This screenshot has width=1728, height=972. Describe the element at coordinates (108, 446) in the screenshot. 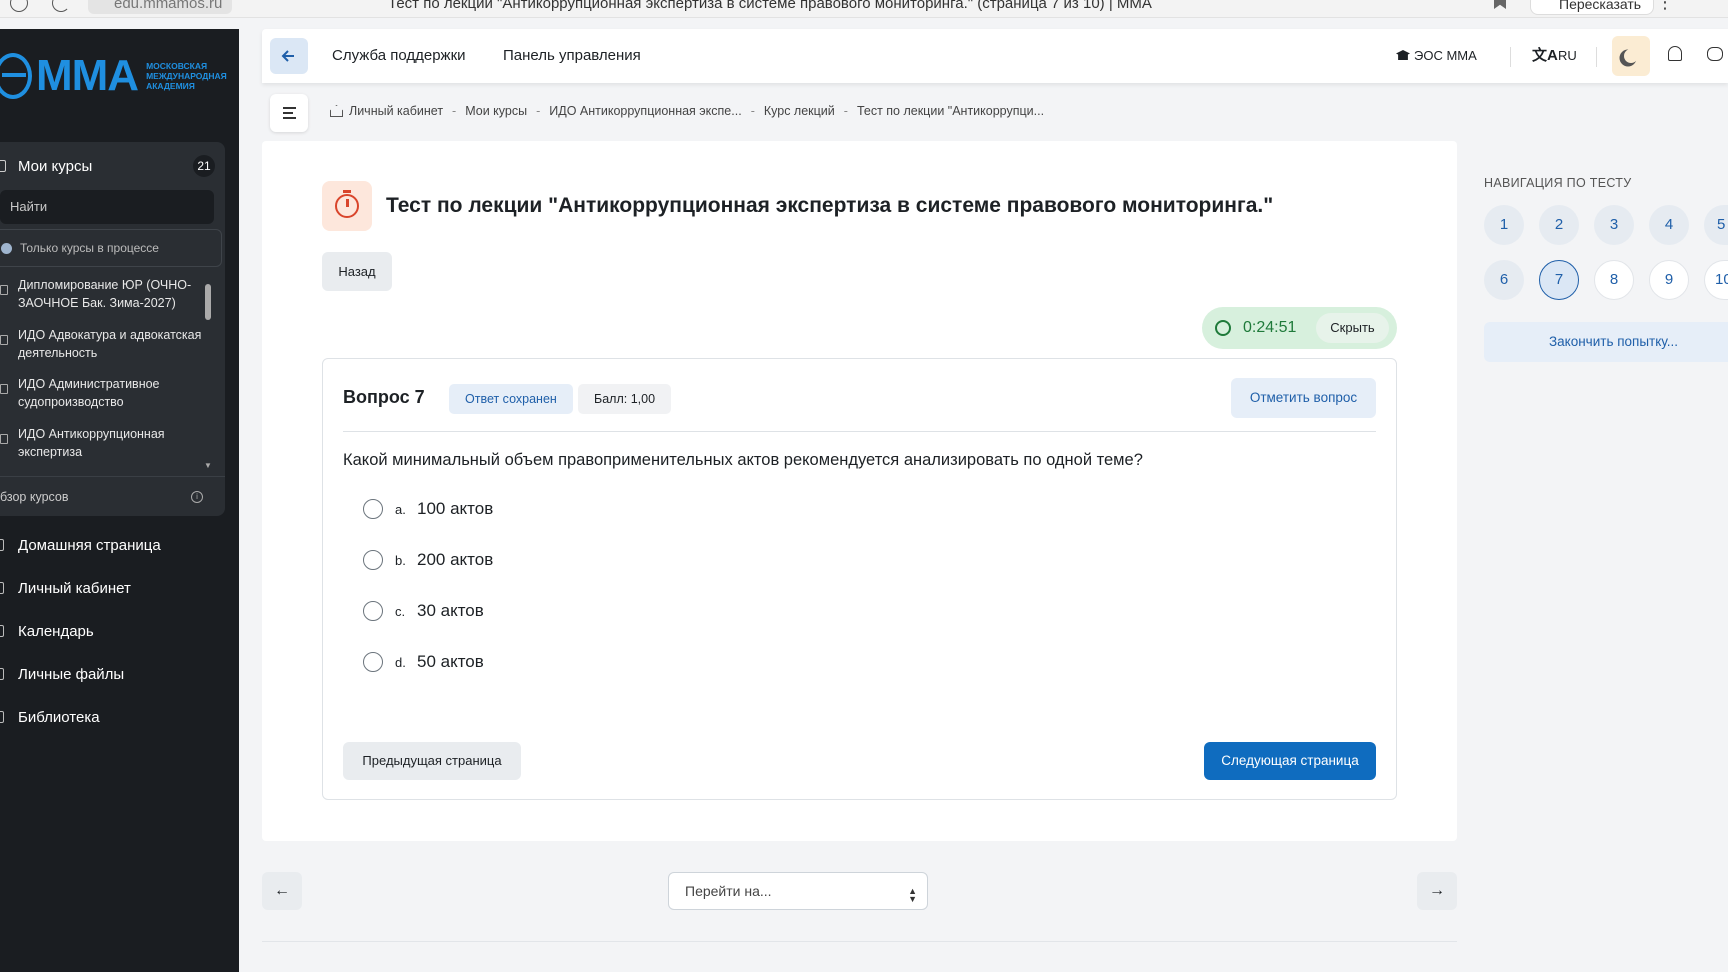

I see `course-item: ИДО Антикоррупционная экспертиза` at that location.